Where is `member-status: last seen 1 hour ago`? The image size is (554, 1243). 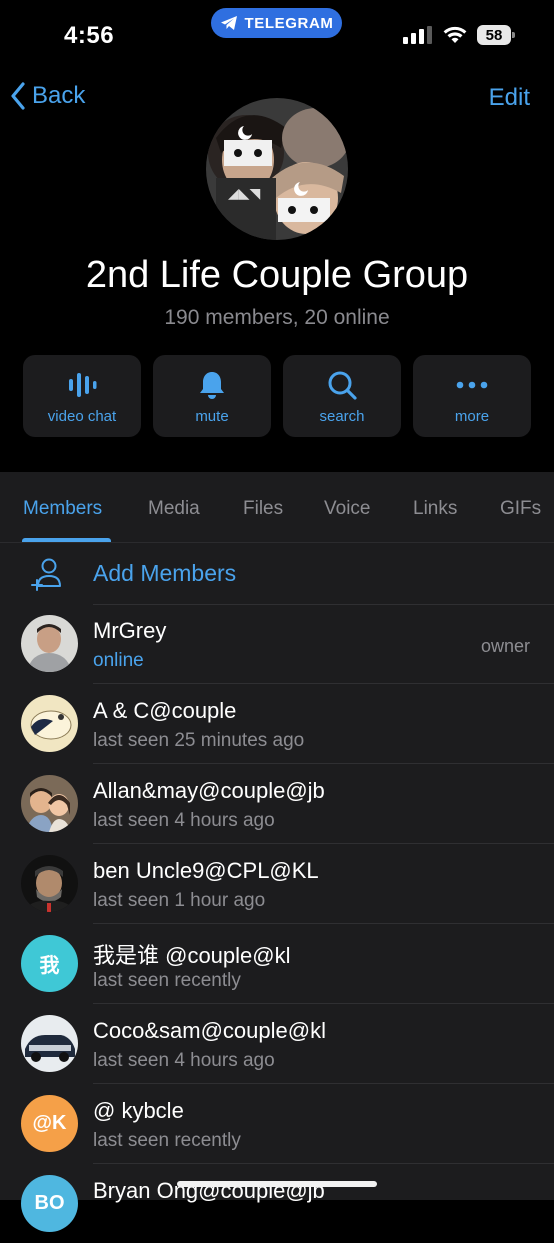 member-status: last seen 1 hour ago is located at coordinates (179, 900).